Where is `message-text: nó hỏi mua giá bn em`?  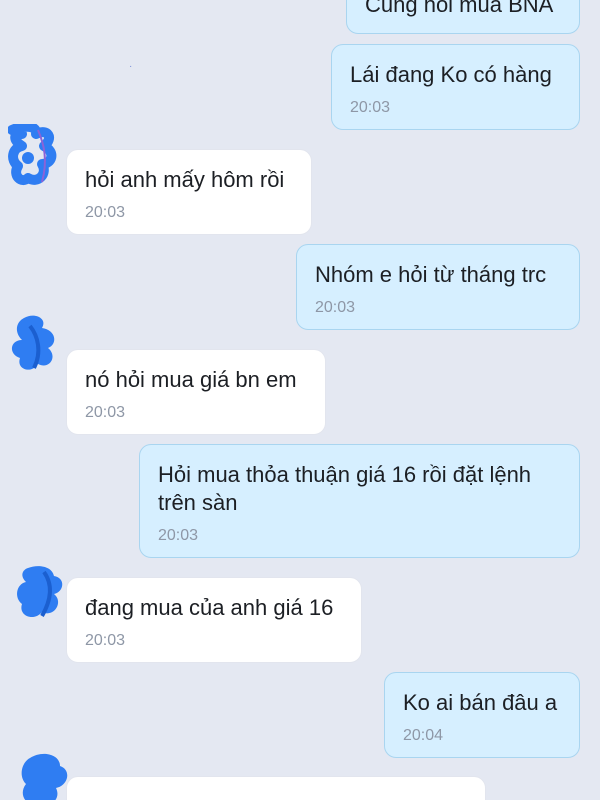
message-text: nó hỏi mua giá bn em is located at coordinates (191, 379).